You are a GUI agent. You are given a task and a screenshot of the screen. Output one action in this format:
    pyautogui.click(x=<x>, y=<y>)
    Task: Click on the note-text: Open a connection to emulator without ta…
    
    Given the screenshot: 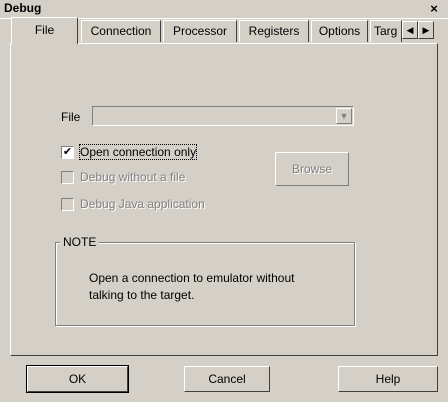 What is the action you would take?
    pyautogui.click(x=192, y=286)
    